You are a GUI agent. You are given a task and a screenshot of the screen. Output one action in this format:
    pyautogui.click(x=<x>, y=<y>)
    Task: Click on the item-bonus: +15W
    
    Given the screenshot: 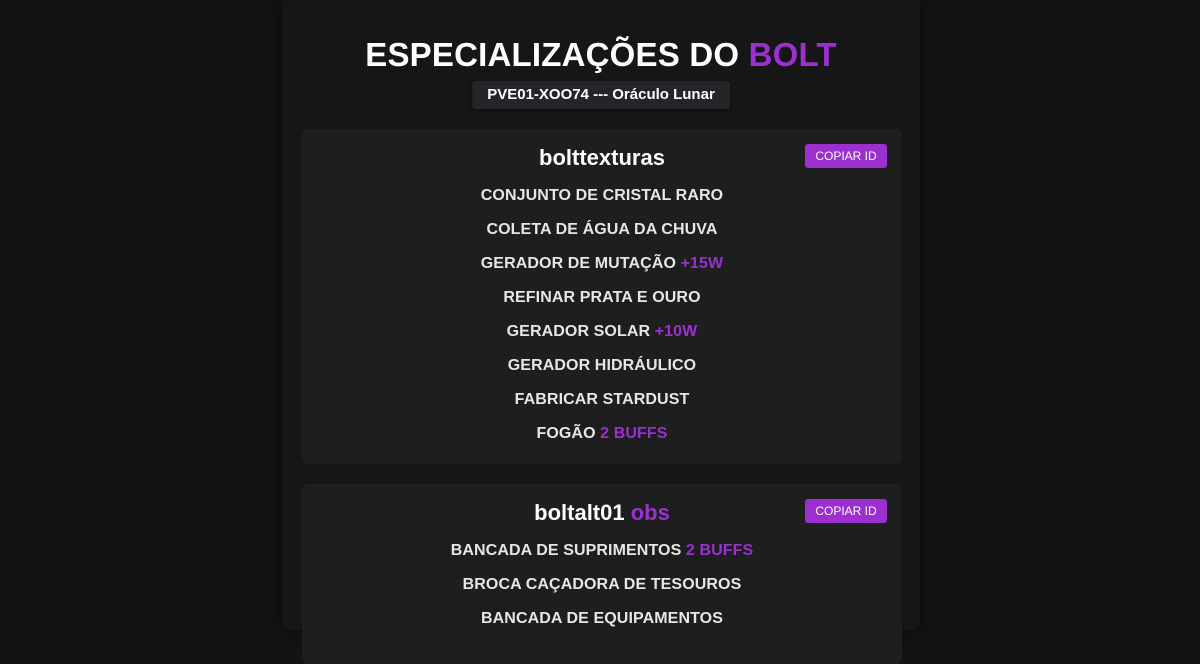 What is the action you would take?
    pyautogui.click(x=702, y=263)
    